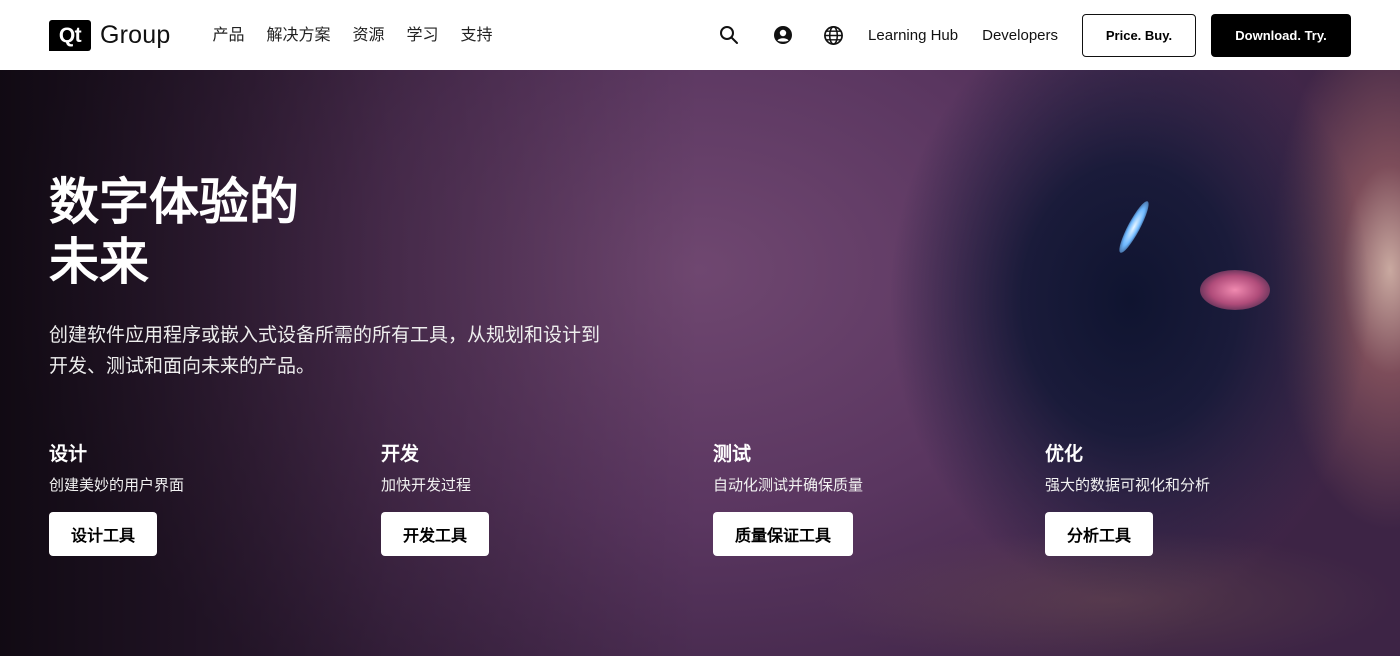 This screenshot has height=656, width=1400. Describe the element at coordinates (423, 35) in the screenshot. I see `nav-item-learn: 学习` at that location.